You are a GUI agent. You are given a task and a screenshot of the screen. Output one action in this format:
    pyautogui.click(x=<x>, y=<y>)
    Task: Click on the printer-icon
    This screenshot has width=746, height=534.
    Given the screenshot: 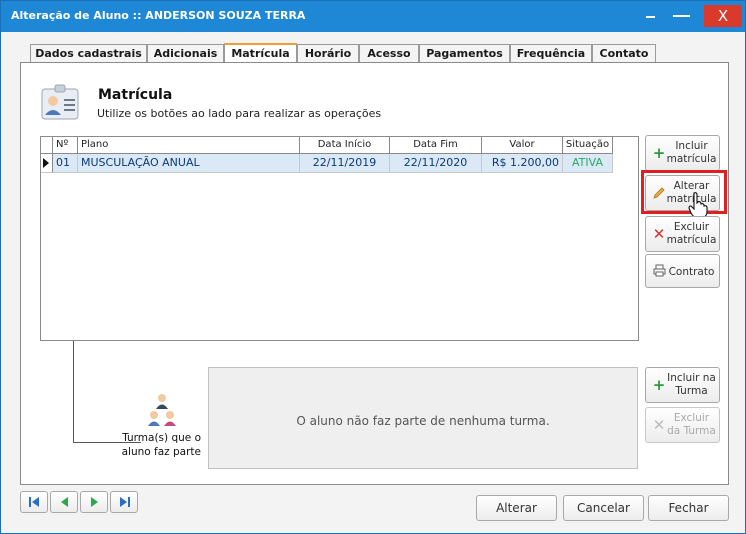 What is the action you would take?
    pyautogui.click(x=659, y=271)
    